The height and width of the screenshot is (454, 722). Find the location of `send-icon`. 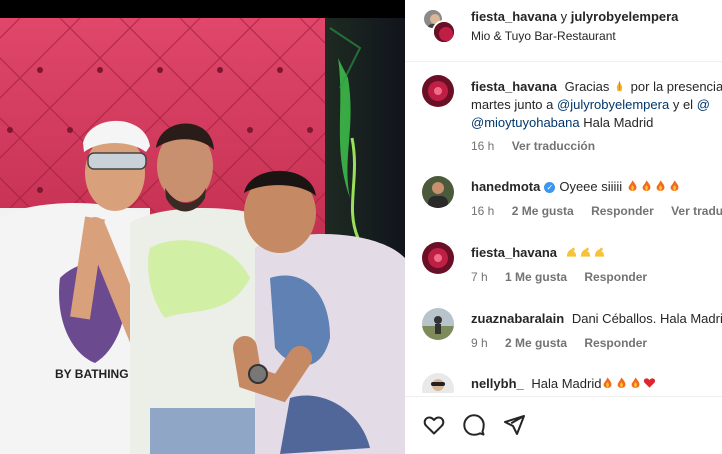

send-icon is located at coordinates (514, 425).